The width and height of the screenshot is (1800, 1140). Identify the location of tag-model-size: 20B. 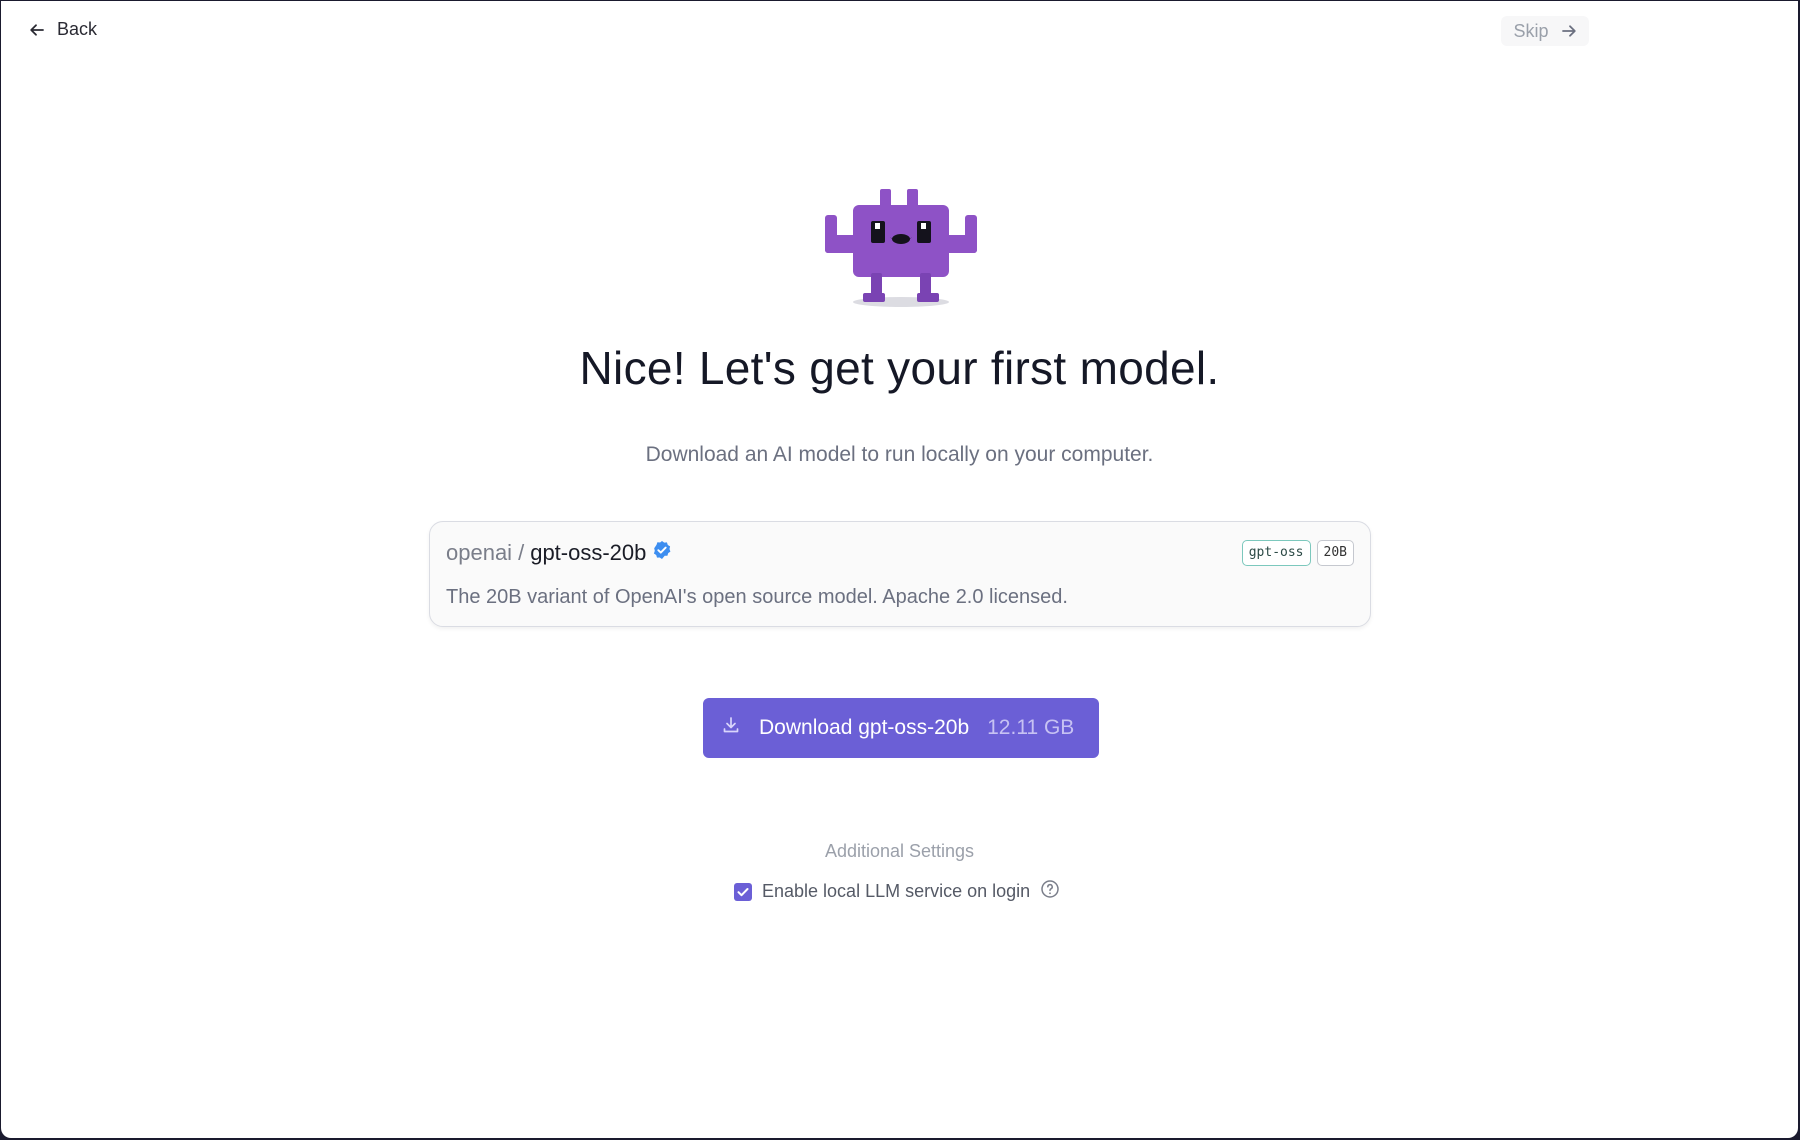
(1335, 553).